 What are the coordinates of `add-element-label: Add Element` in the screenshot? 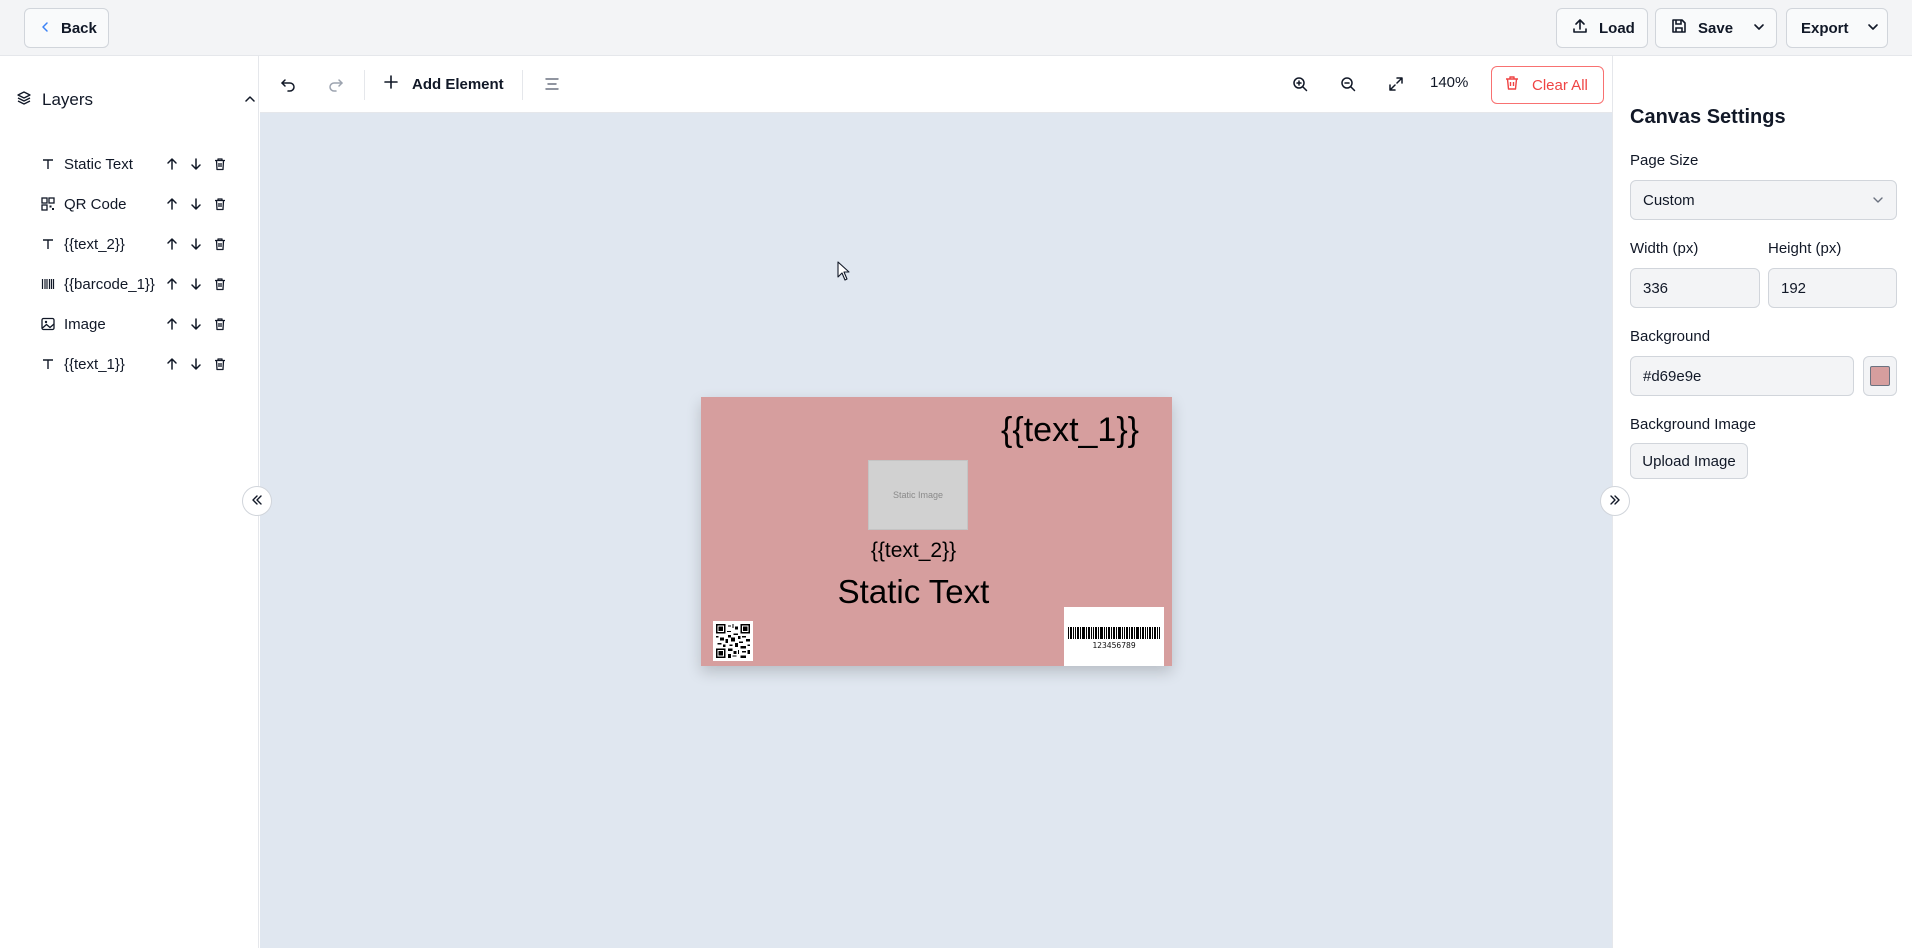 It's located at (458, 84).